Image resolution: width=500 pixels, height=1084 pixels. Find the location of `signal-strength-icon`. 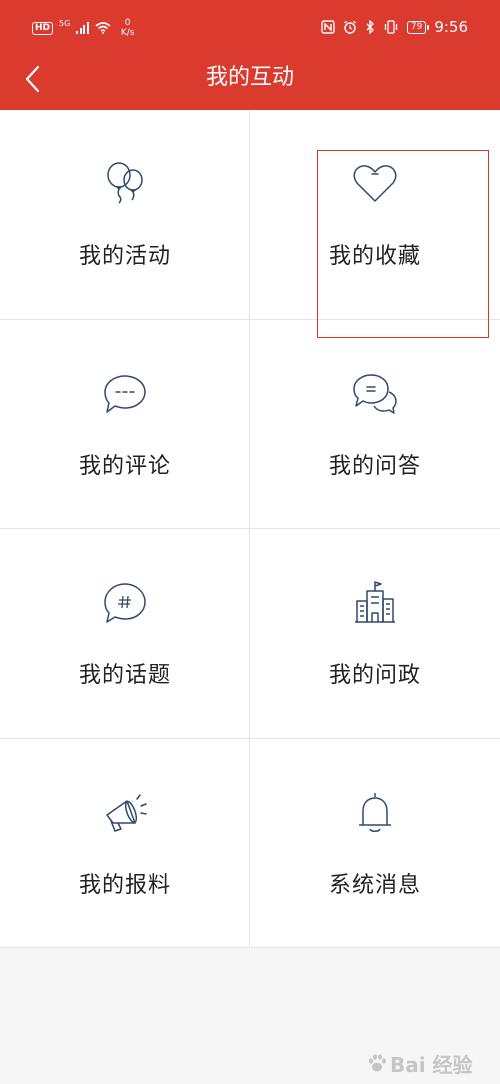

signal-strength-icon is located at coordinates (82, 28).